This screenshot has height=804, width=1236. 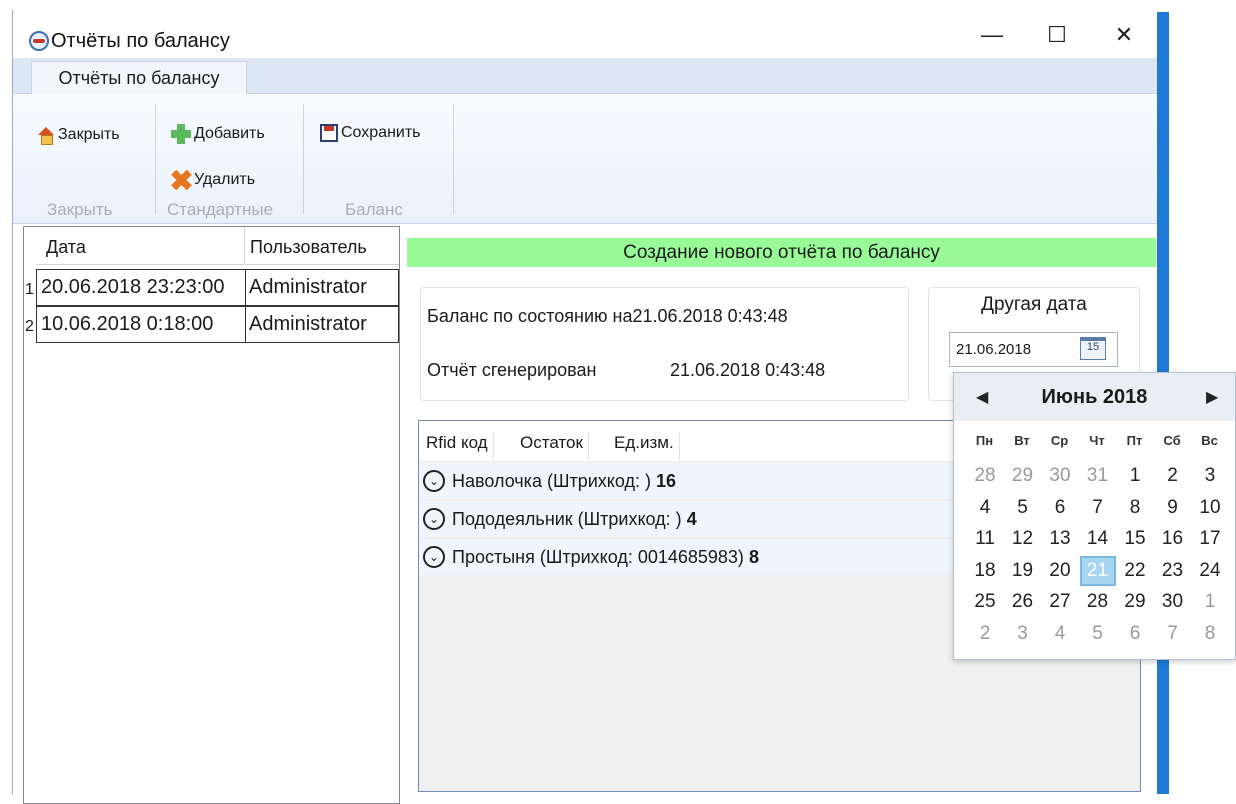 What do you see at coordinates (1124, 35) in the screenshot?
I see `close-window-button: ✕` at bounding box center [1124, 35].